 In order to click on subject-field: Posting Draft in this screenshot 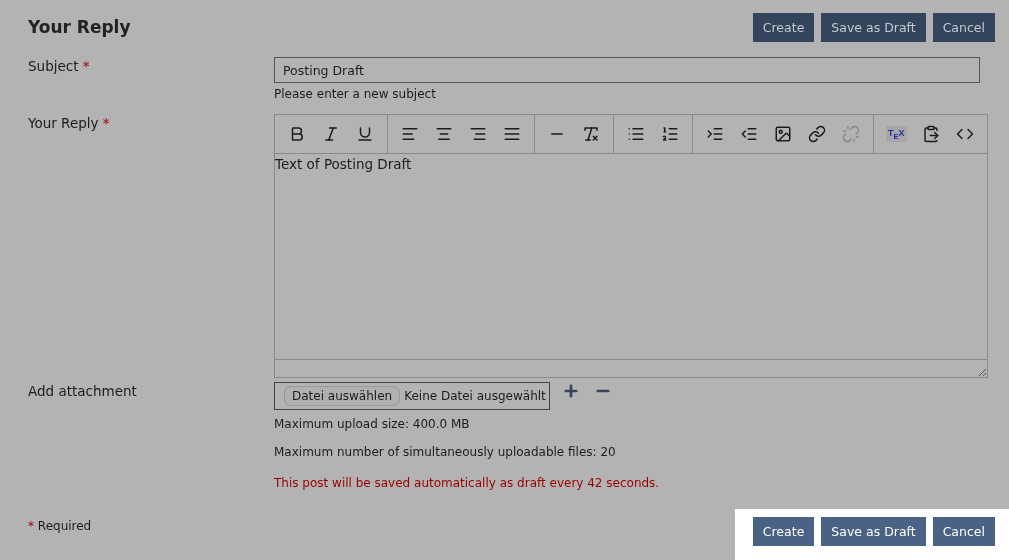, I will do `click(627, 70)`.